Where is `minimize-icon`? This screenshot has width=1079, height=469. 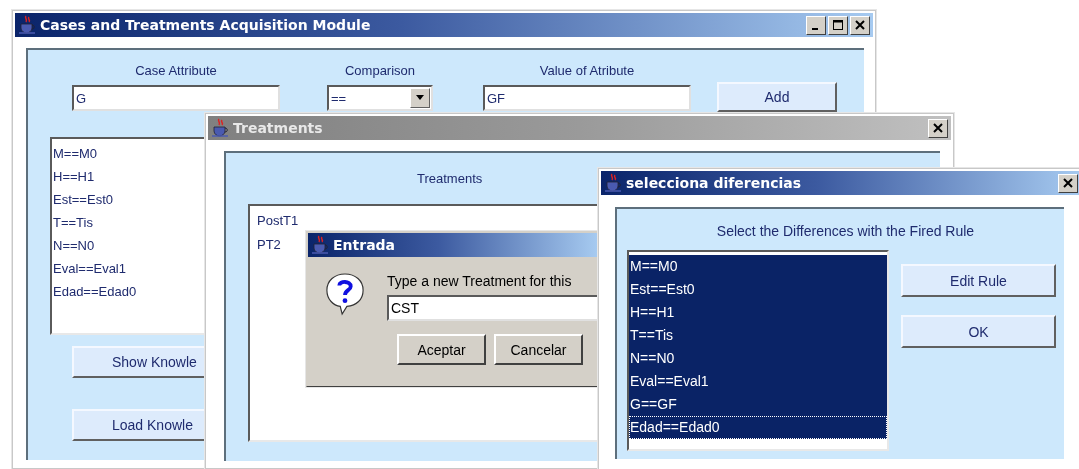
minimize-icon is located at coordinates (814, 29).